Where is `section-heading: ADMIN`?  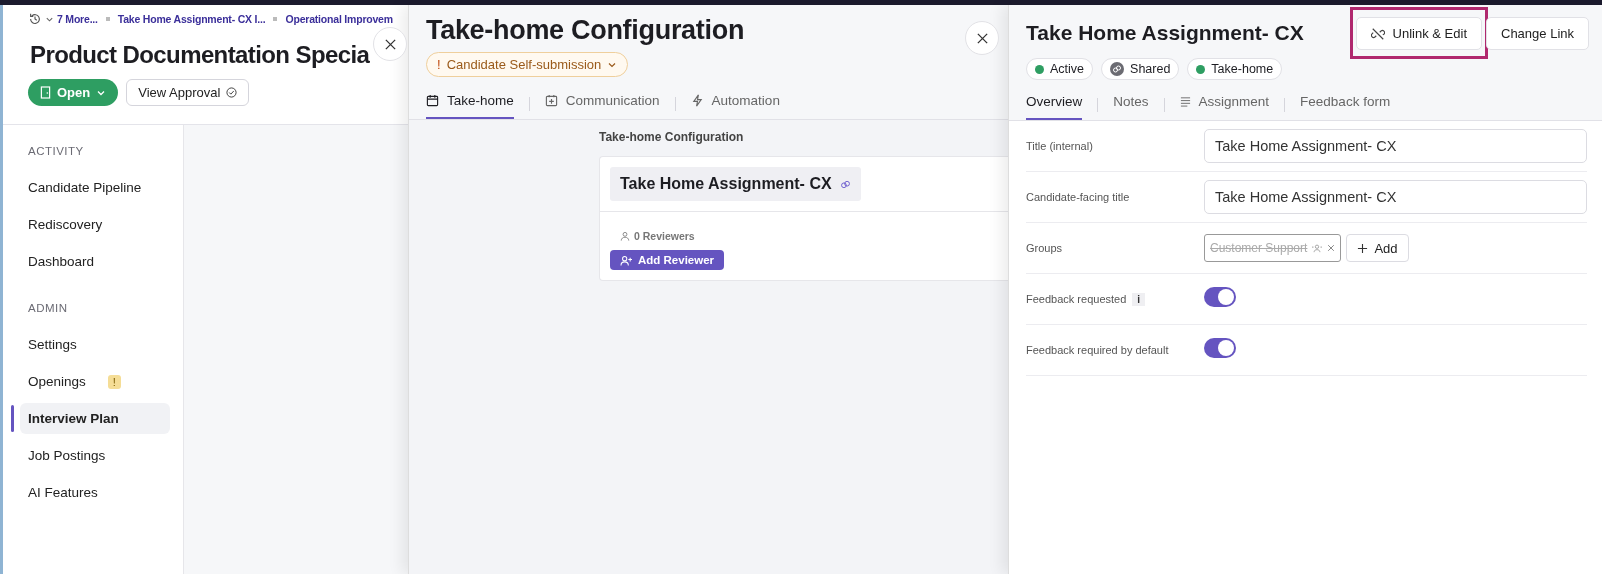
section-heading: ADMIN is located at coordinates (48, 308).